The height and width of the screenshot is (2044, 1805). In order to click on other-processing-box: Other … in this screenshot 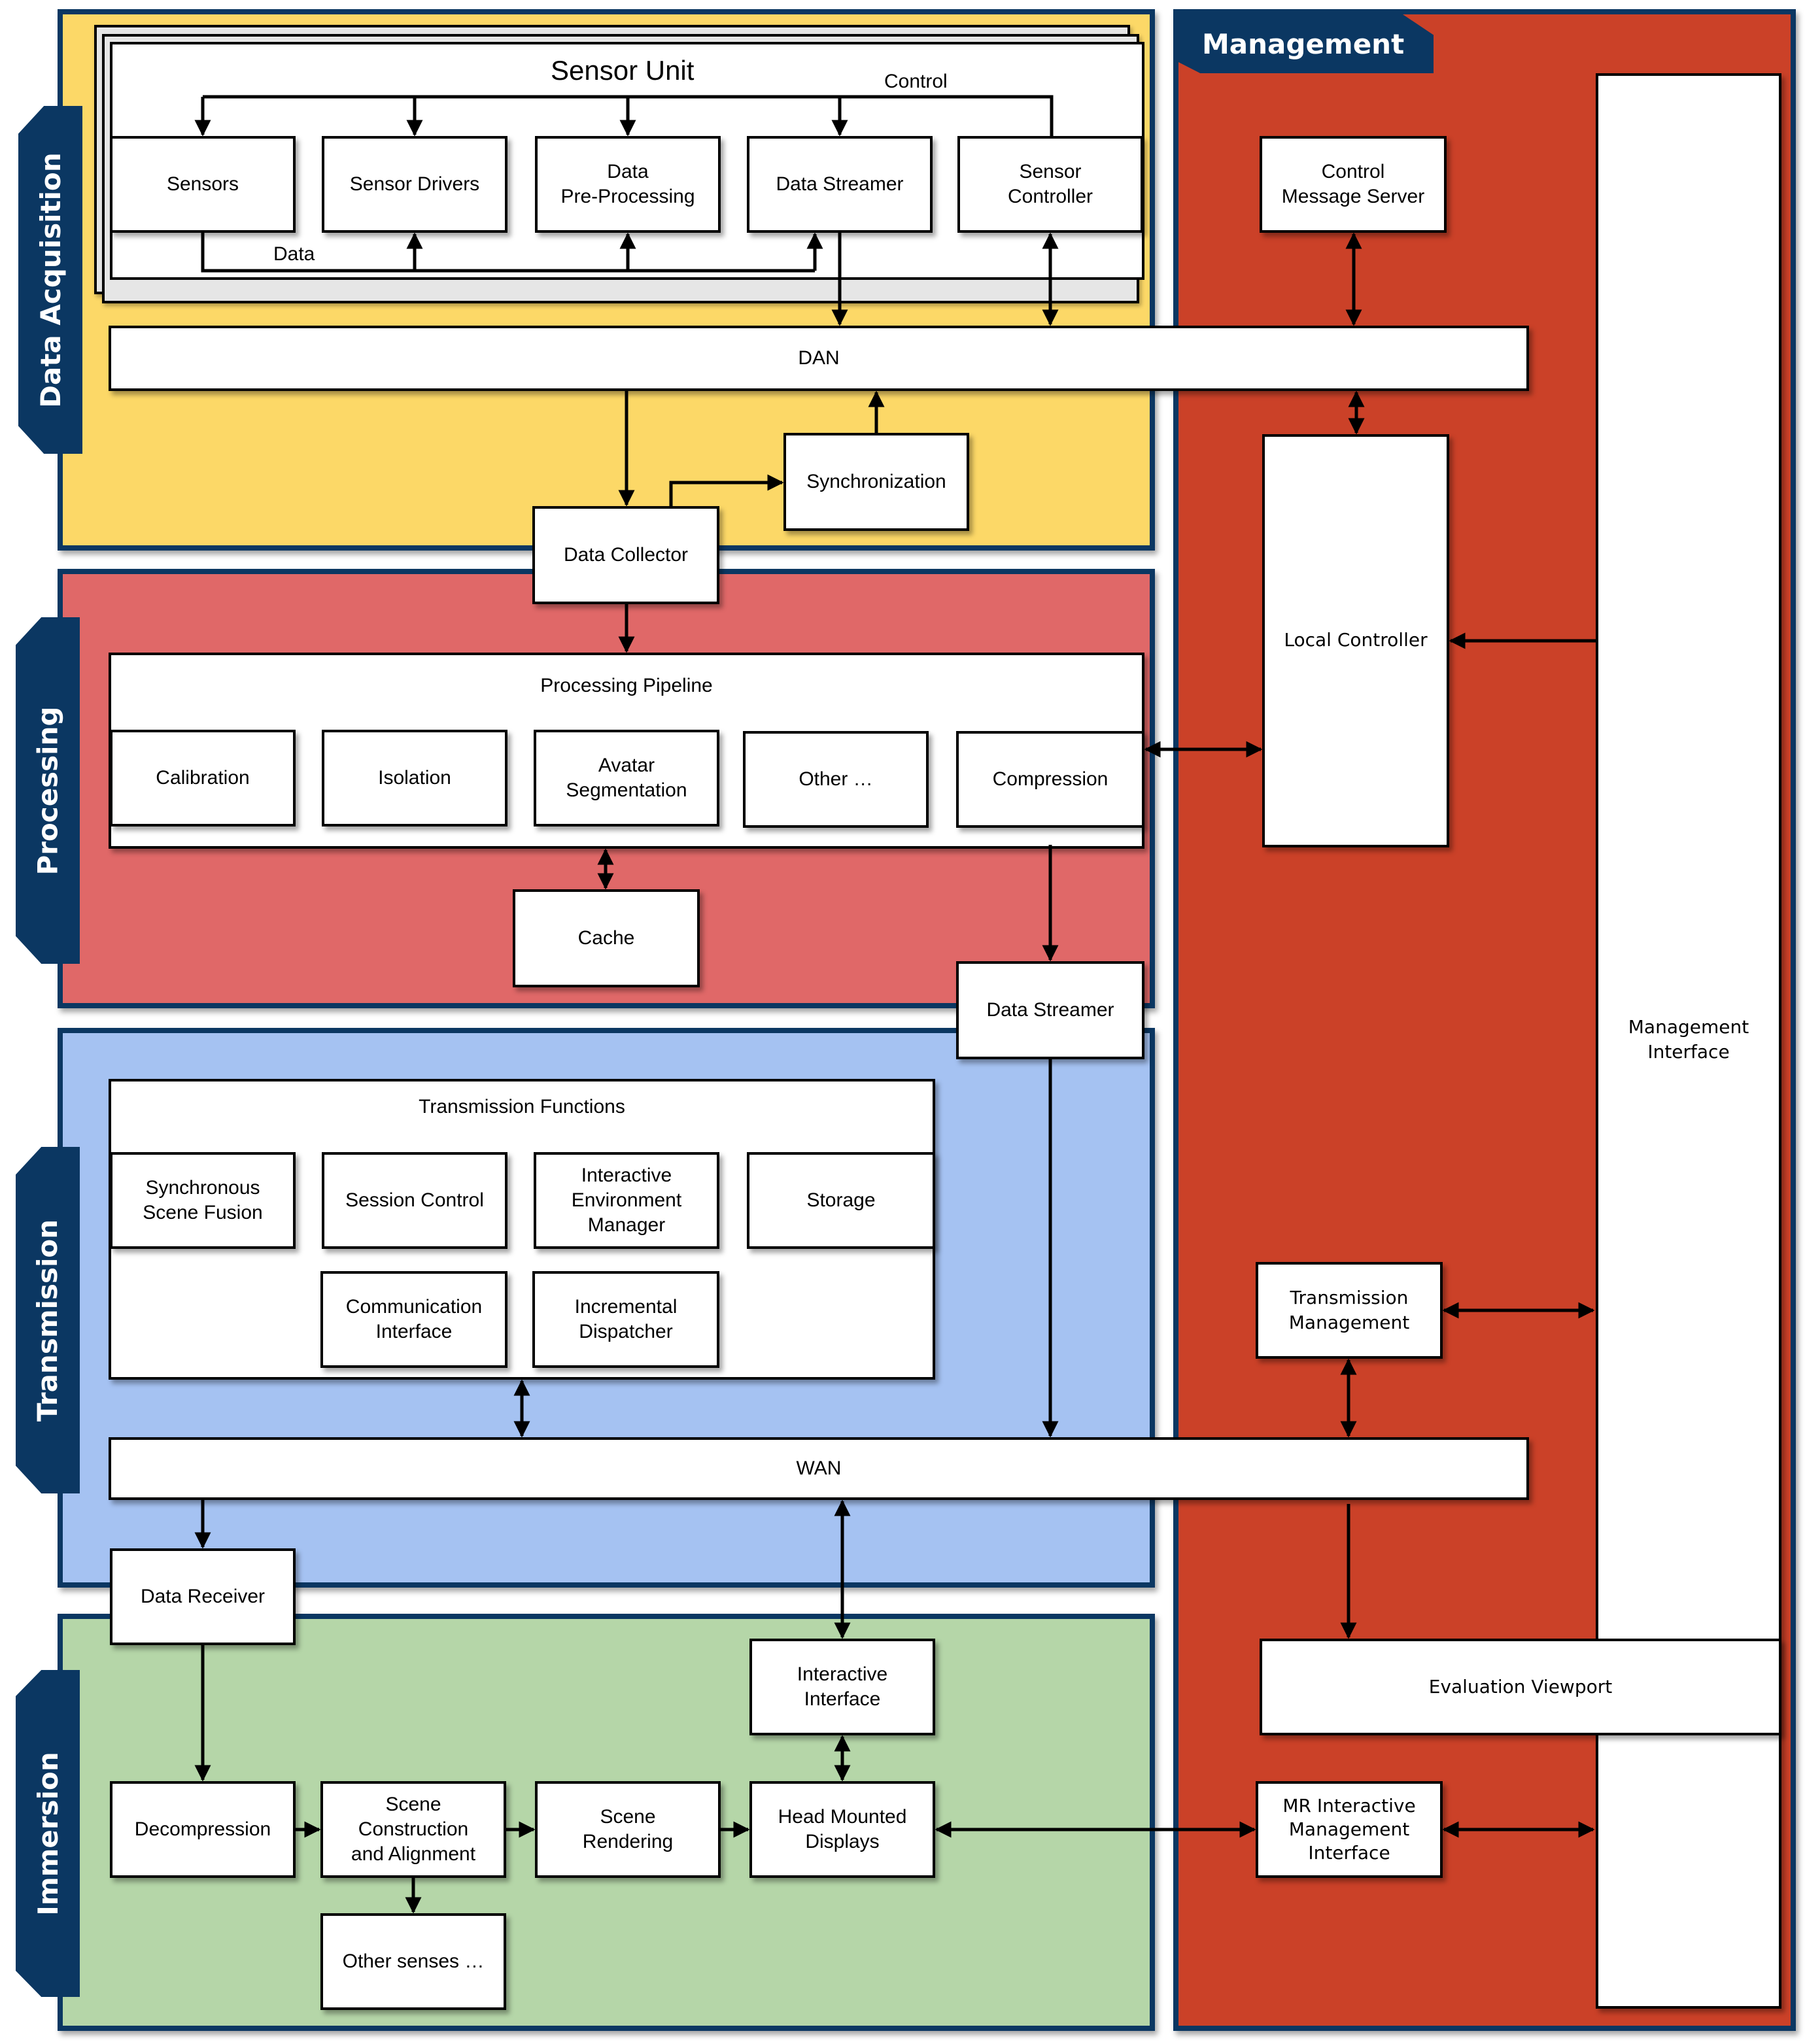, I will do `click(836, 780)`.